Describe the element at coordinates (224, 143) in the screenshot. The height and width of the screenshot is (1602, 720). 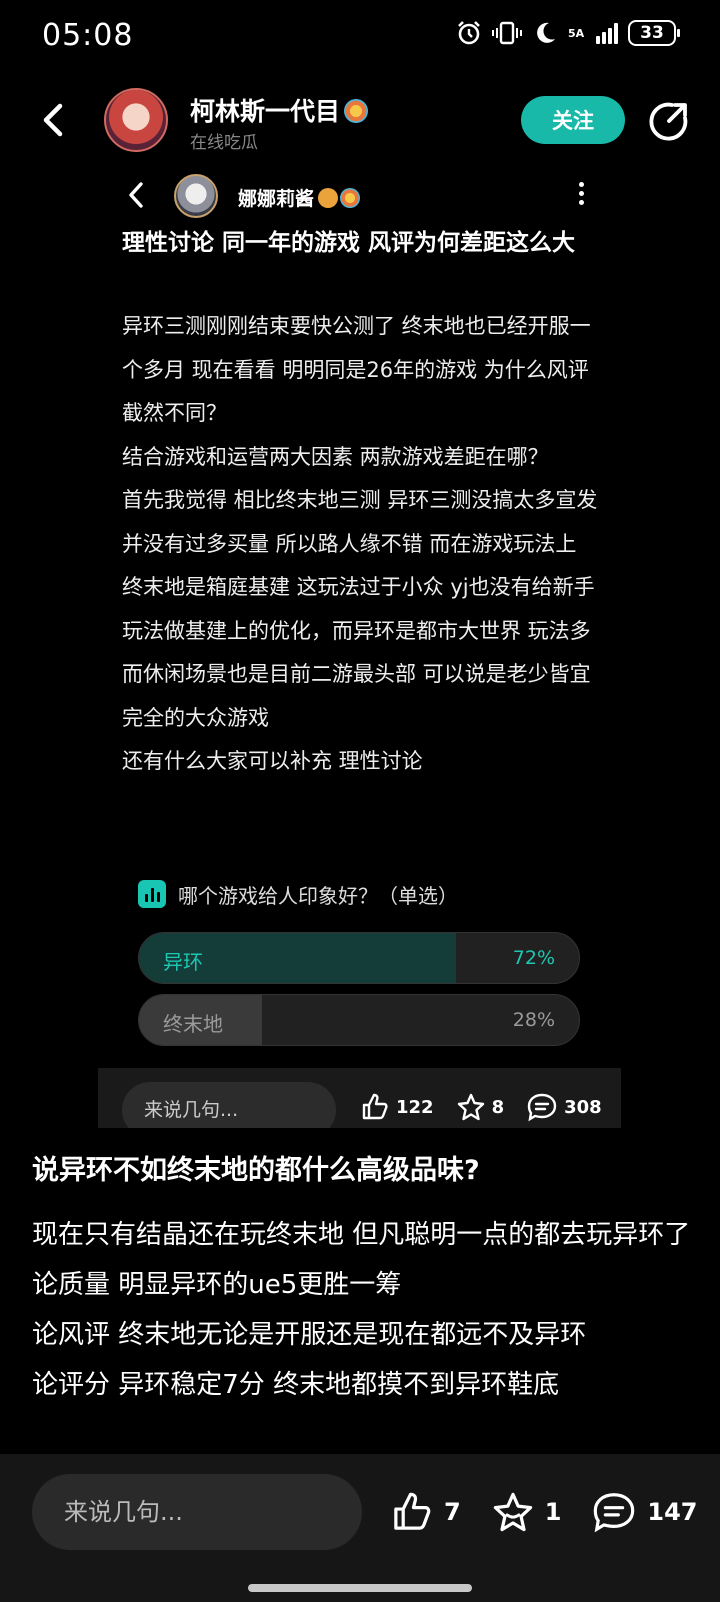
I see `author-subtitle: 在线吃瓜` at that location.